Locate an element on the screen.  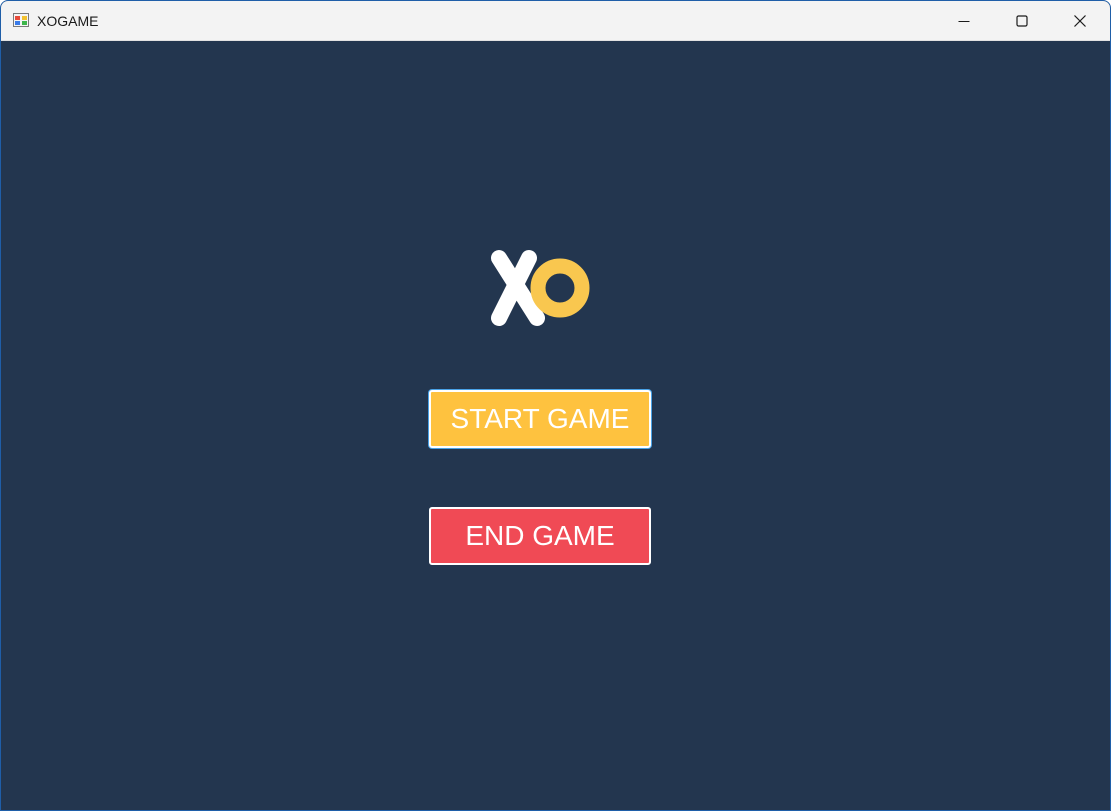
close-icon is located at coordinates (1080, 20).